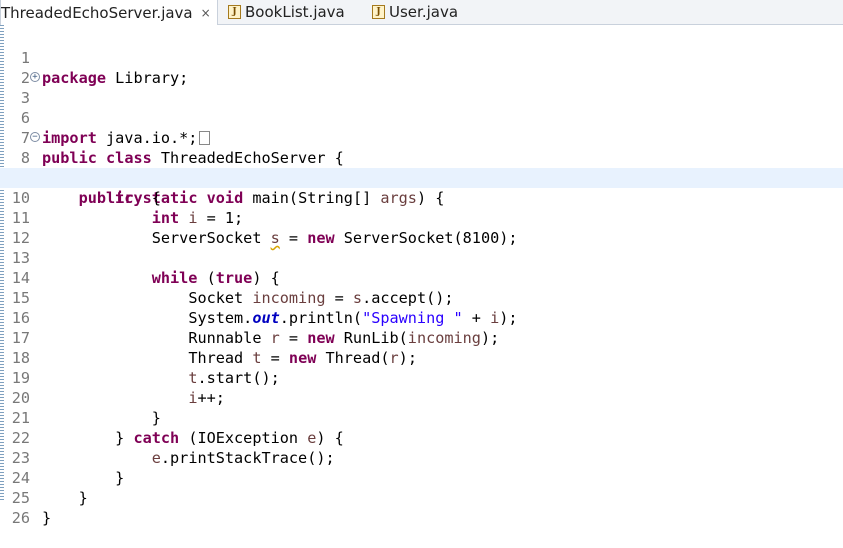 This screenshot has height=548, width=843. What do you see at coordinates (421, 477) in the screenshot?
I see `code-line: 24 }` at bounding box center [421, 477].